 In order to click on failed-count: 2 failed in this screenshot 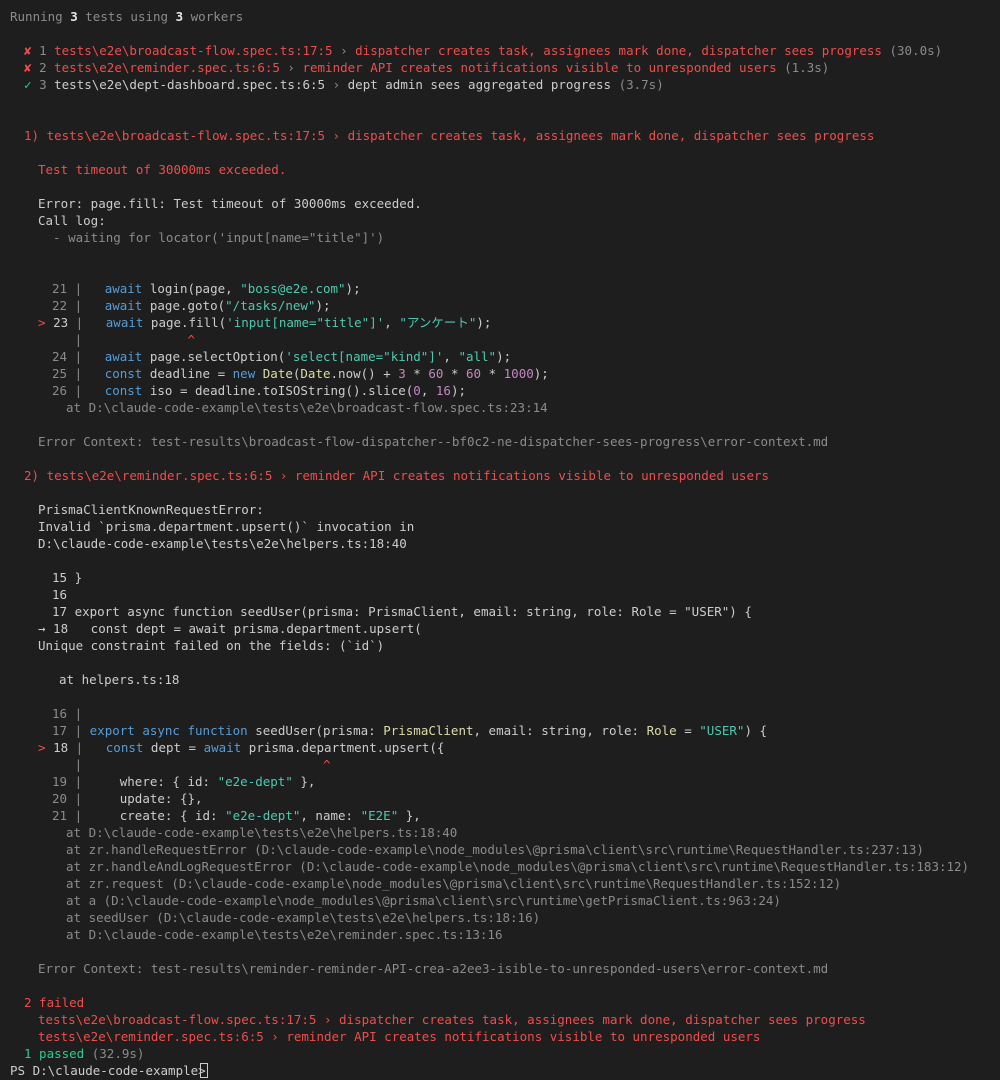, I will do `click(54, 1002)`.